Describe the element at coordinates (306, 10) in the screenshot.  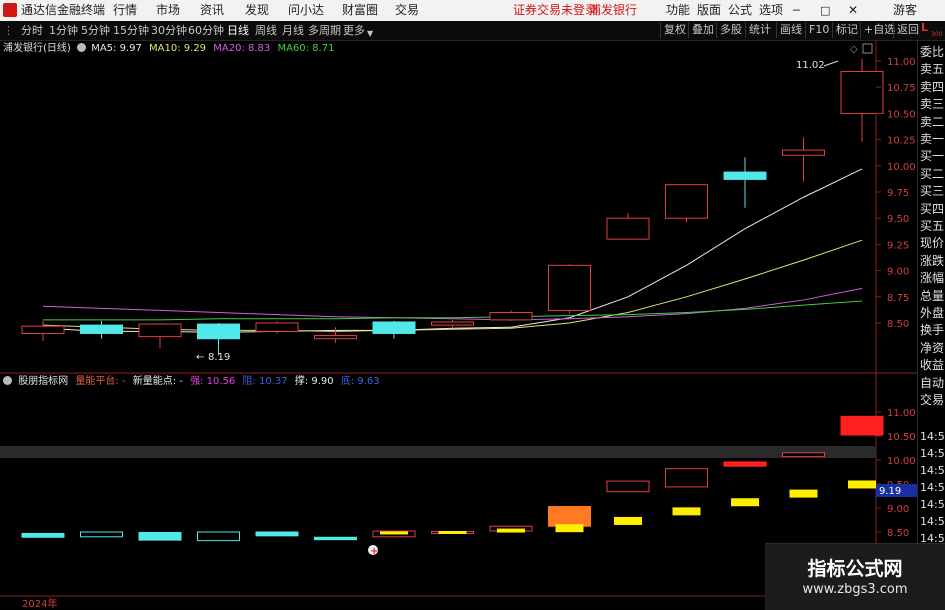
I see `menu-ask-xiaoda: 问小达` at that location.